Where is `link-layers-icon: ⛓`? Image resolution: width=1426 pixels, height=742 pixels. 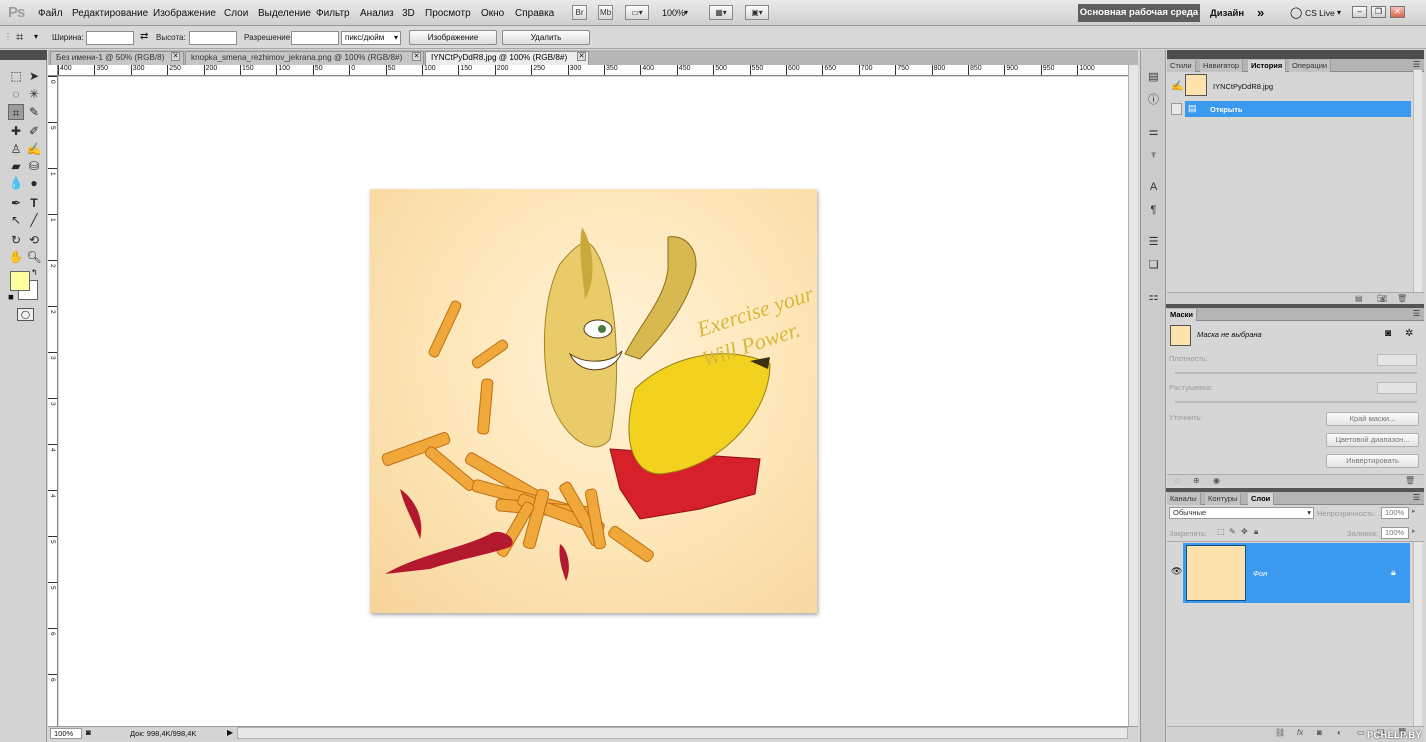 link-layers-icon: ⛓ is located at coordinates (1280, 732).